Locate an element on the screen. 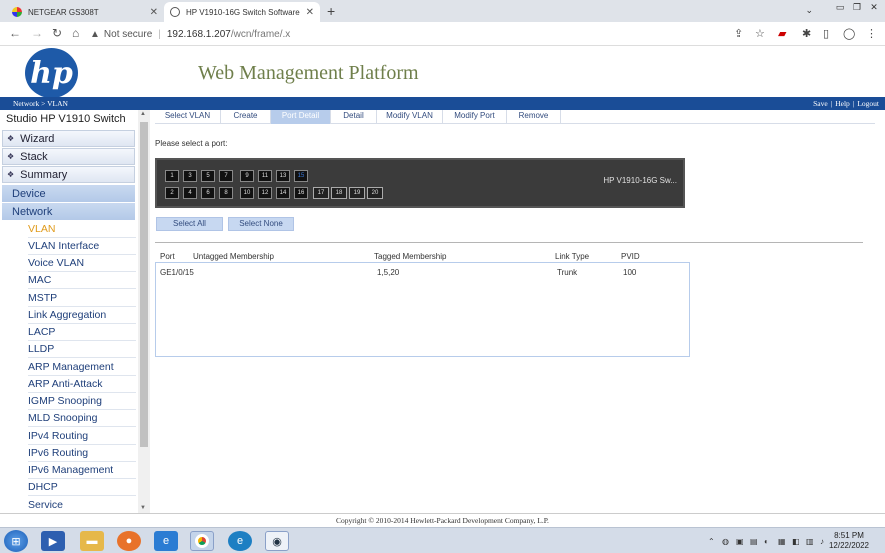 The image size is (885, 553). system-clock: 8:51 PM 12/22/2022 is located at coordinates (849, 541).